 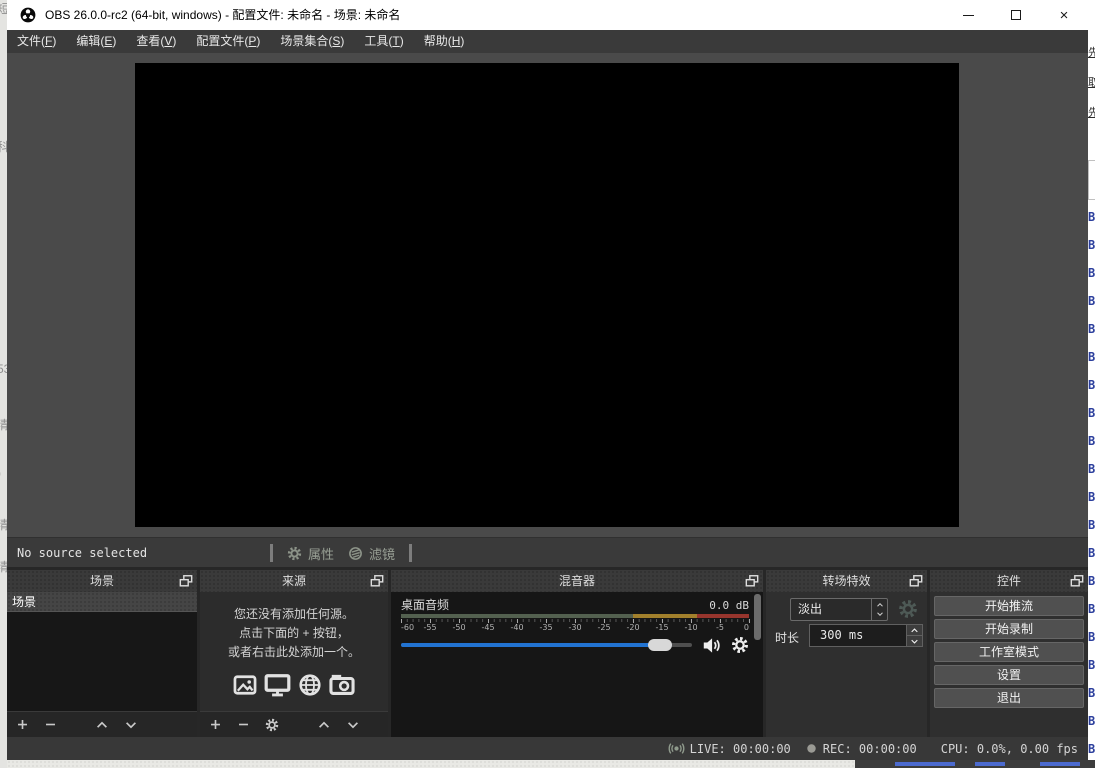 I want to click on controls-body: 开始推流 开始录制 工作室模式 设置 退出, so click(x=1009, y=664).